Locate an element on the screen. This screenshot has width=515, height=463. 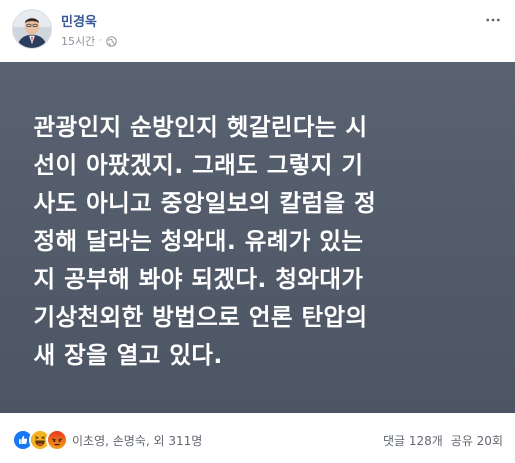
globe-icon is located at coordinates (111, 41).